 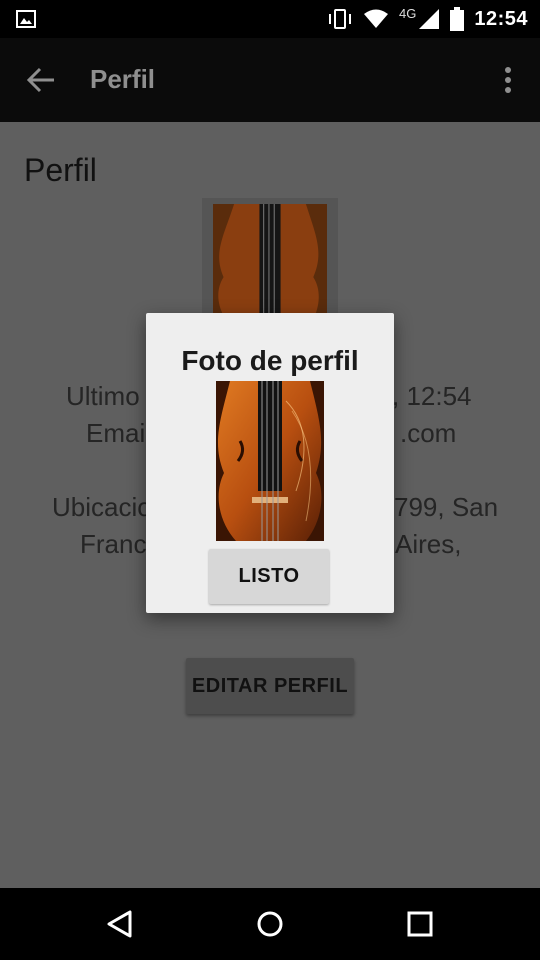 I want to click on last-seen-time: , 12:54, so click(x=432, y=396).